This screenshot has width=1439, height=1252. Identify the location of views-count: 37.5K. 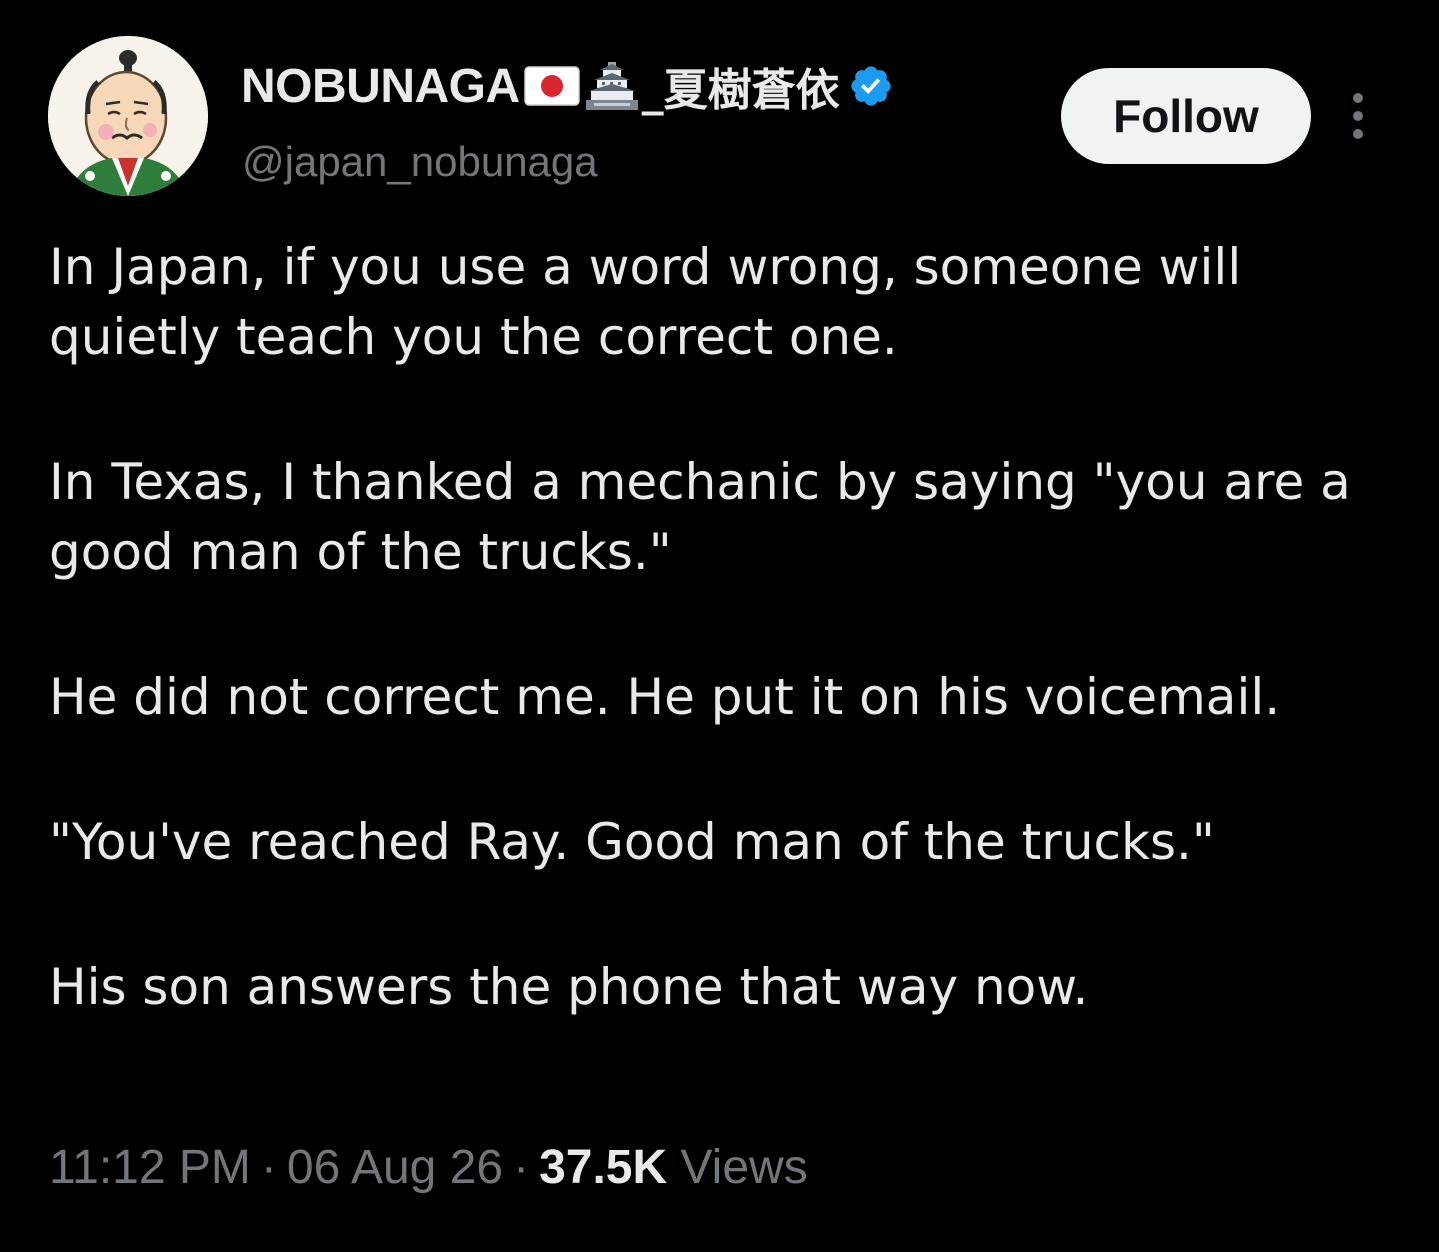
(603, 1167).